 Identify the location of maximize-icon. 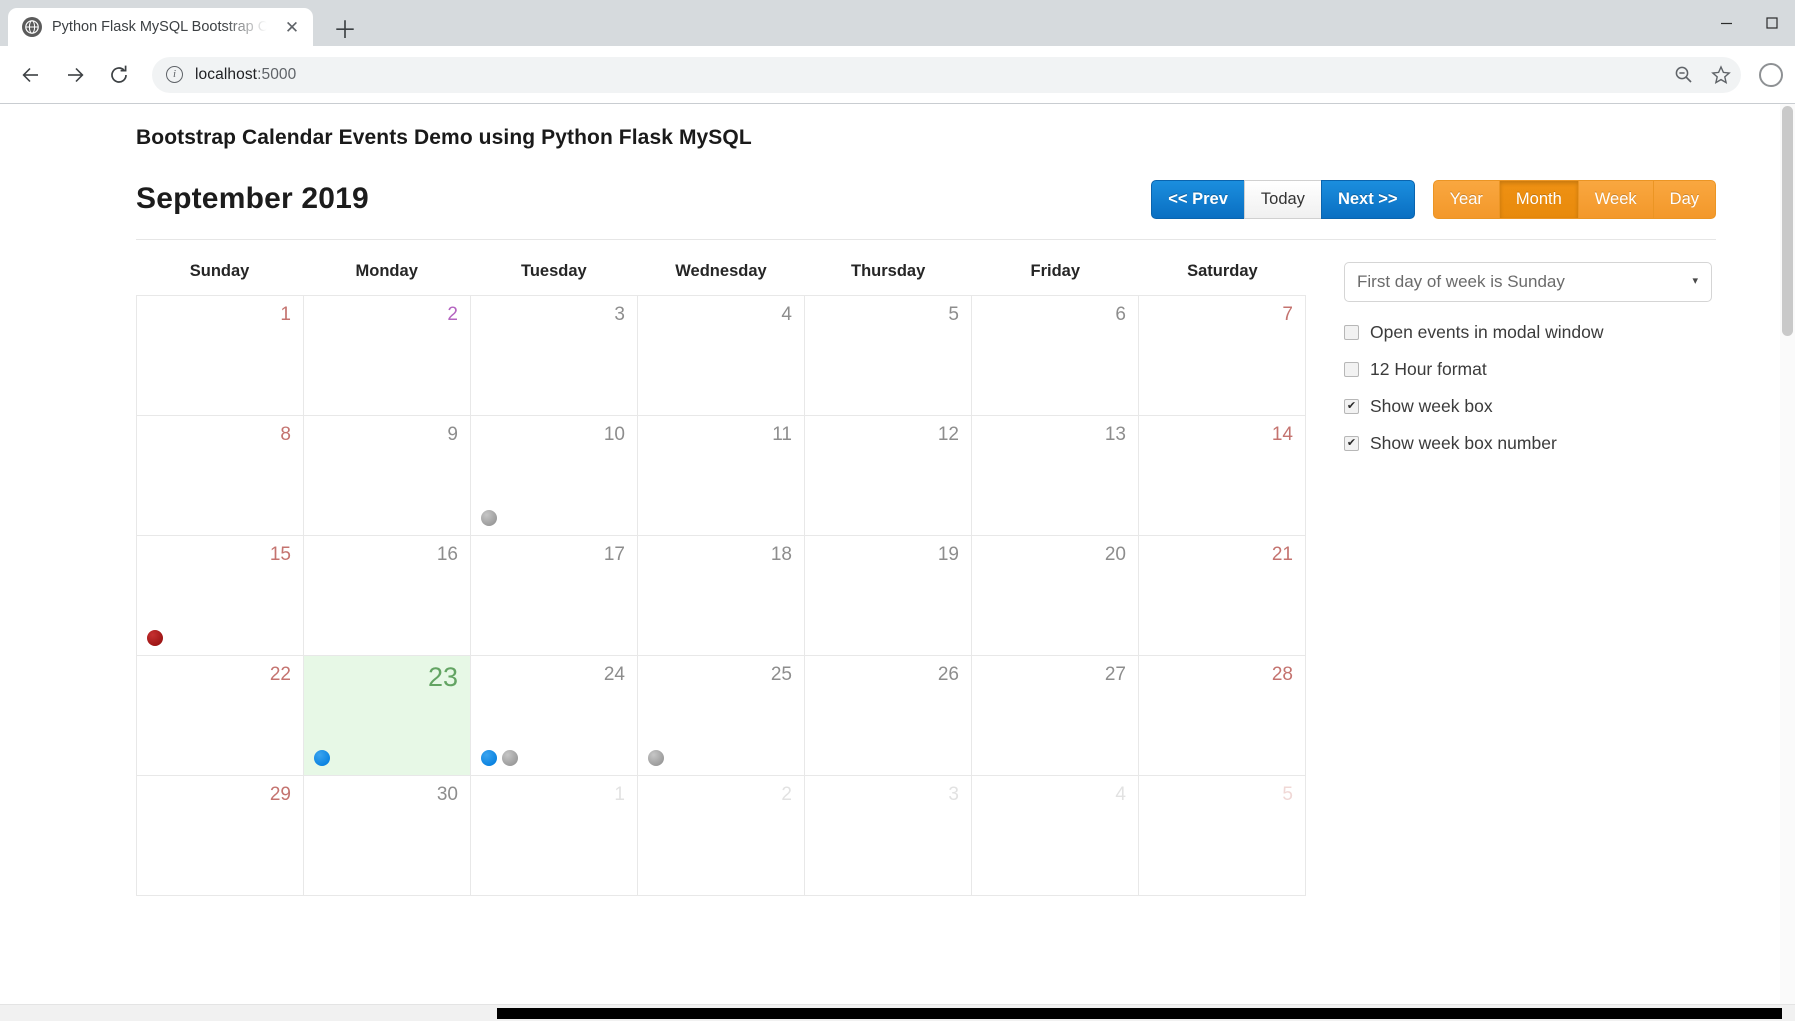
(1772, 23).